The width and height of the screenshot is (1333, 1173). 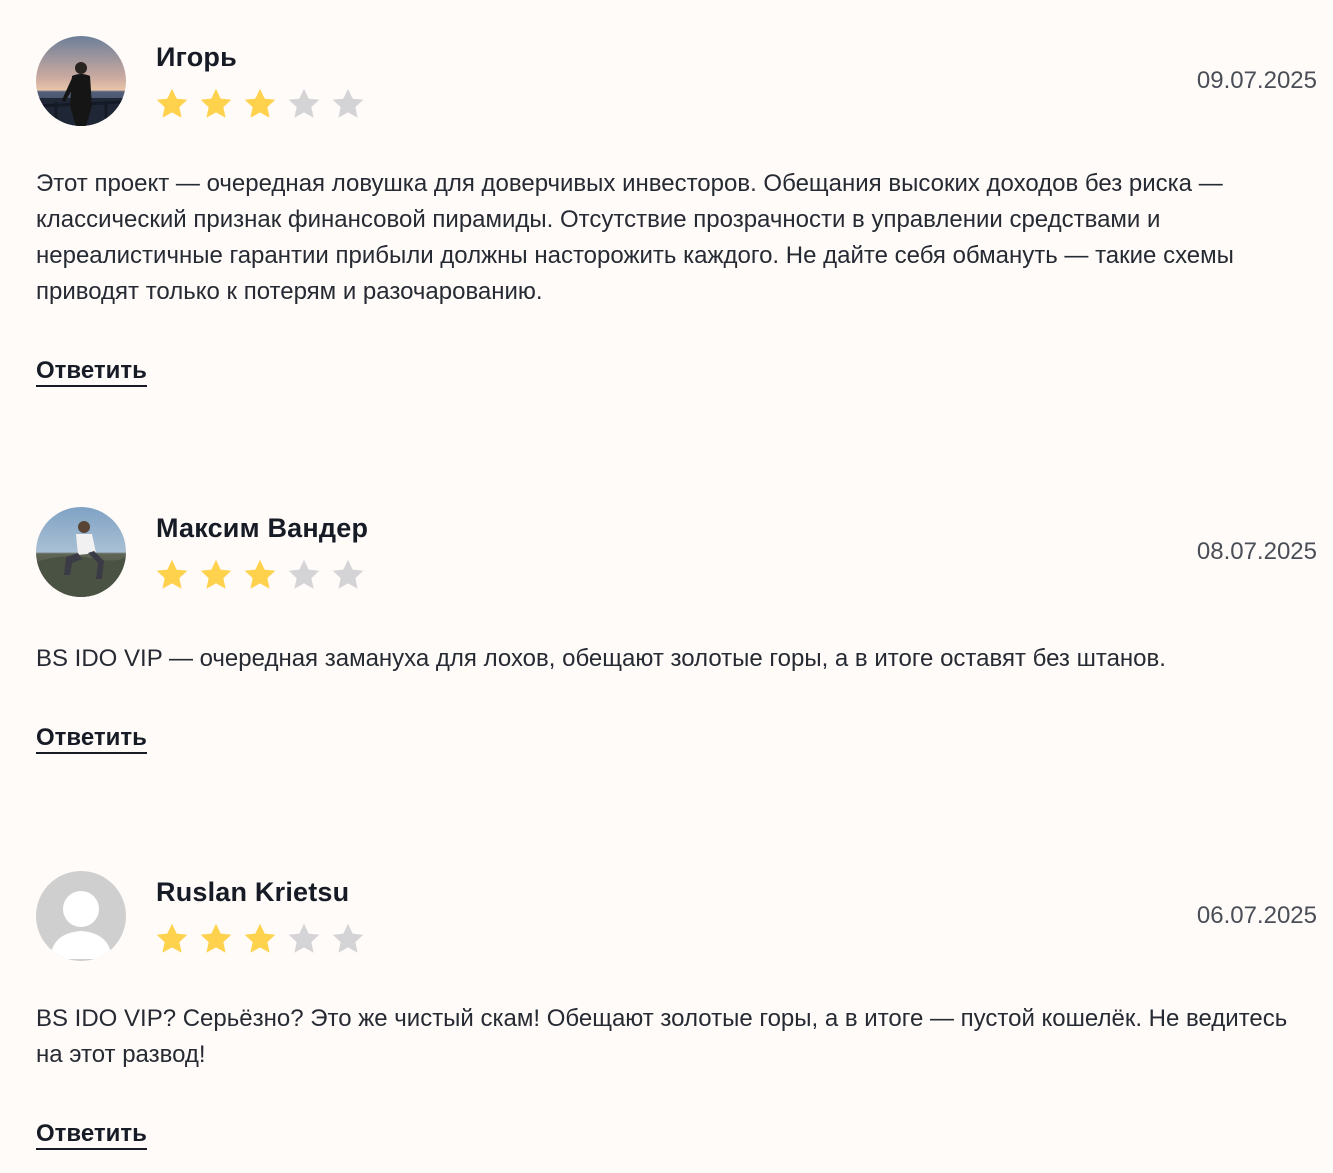 What do you see at coordinates (676, 552) in the screenshot?
I see `review-header: Максим Вандер 08.07.2025` at bounding box center [676, 552].